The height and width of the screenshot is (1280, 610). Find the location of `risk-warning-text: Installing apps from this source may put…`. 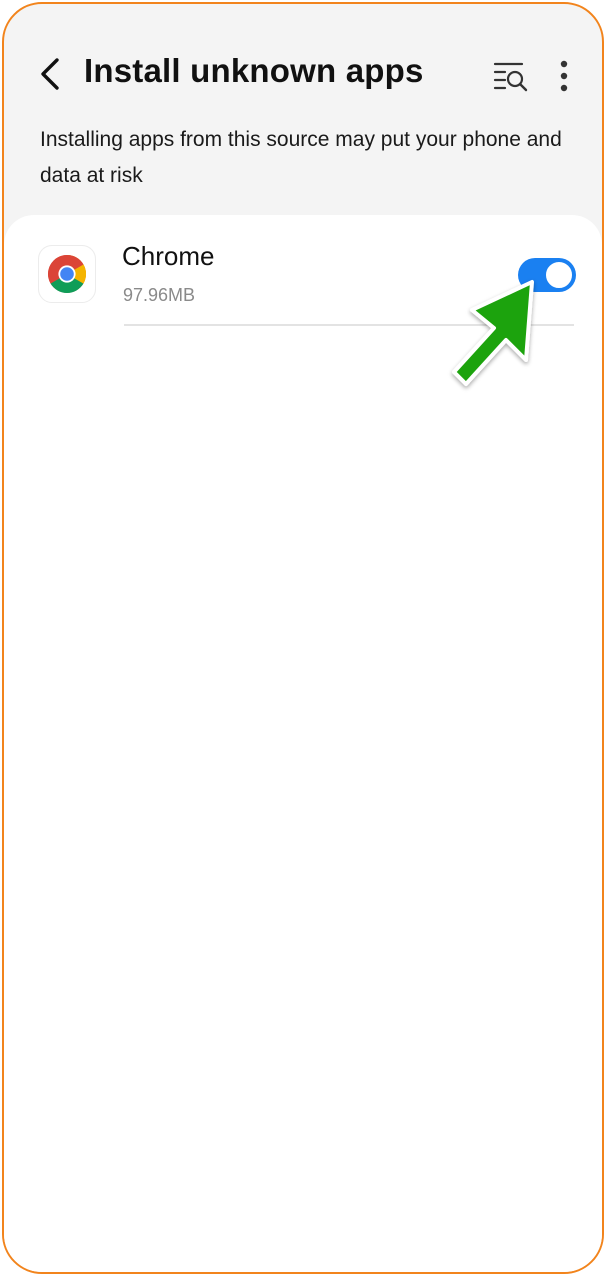

risk-warning-text: Installing apps from this source may put… is located at coordinates (301, 157).